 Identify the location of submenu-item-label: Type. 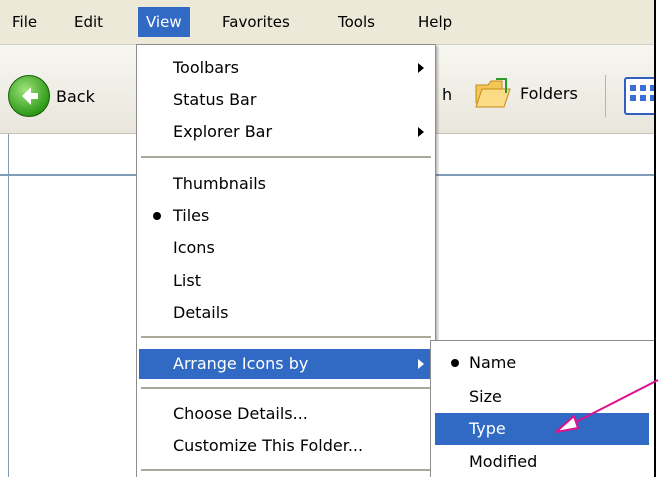
(487, 428).